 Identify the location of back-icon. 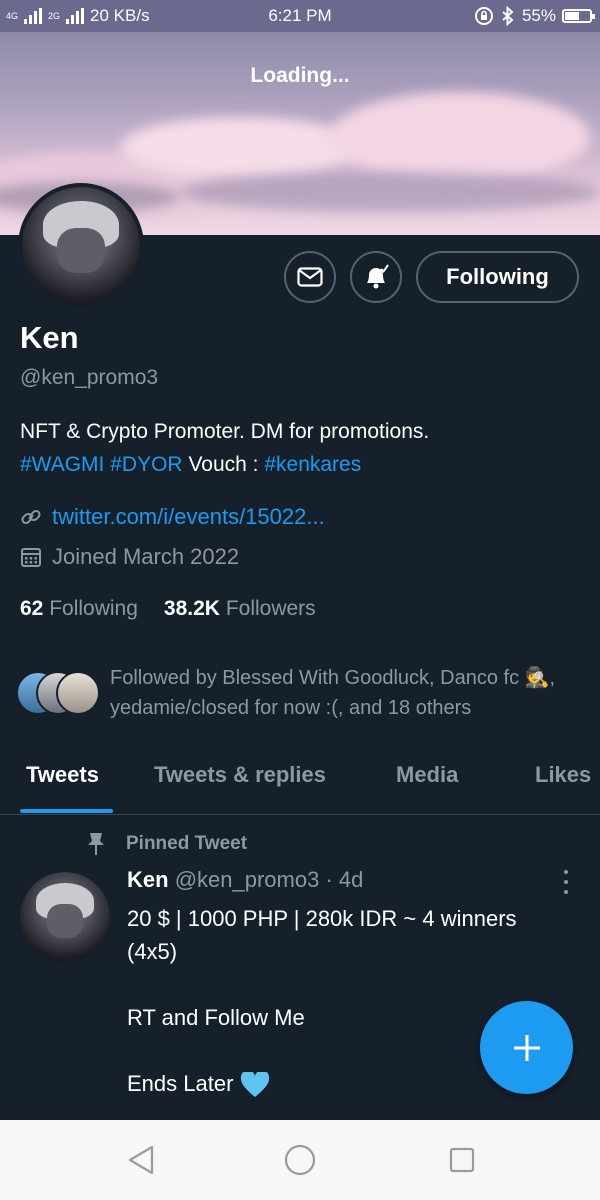
(141, 1160).